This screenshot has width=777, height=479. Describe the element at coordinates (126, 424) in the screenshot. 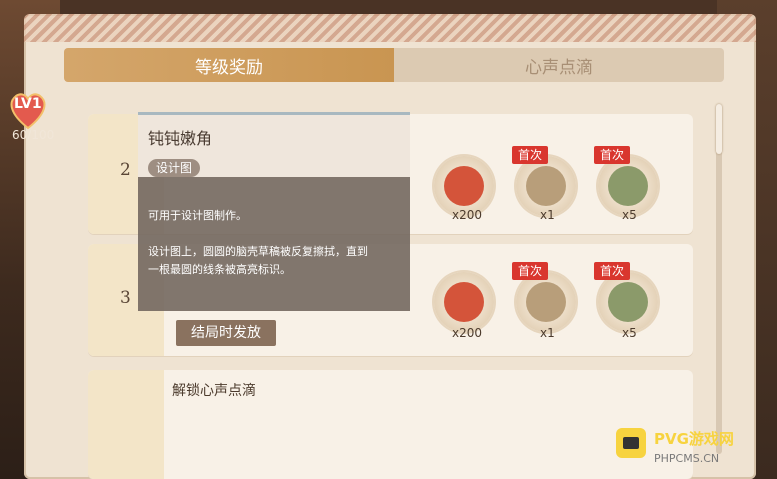

I see `row-number-column` at that location.